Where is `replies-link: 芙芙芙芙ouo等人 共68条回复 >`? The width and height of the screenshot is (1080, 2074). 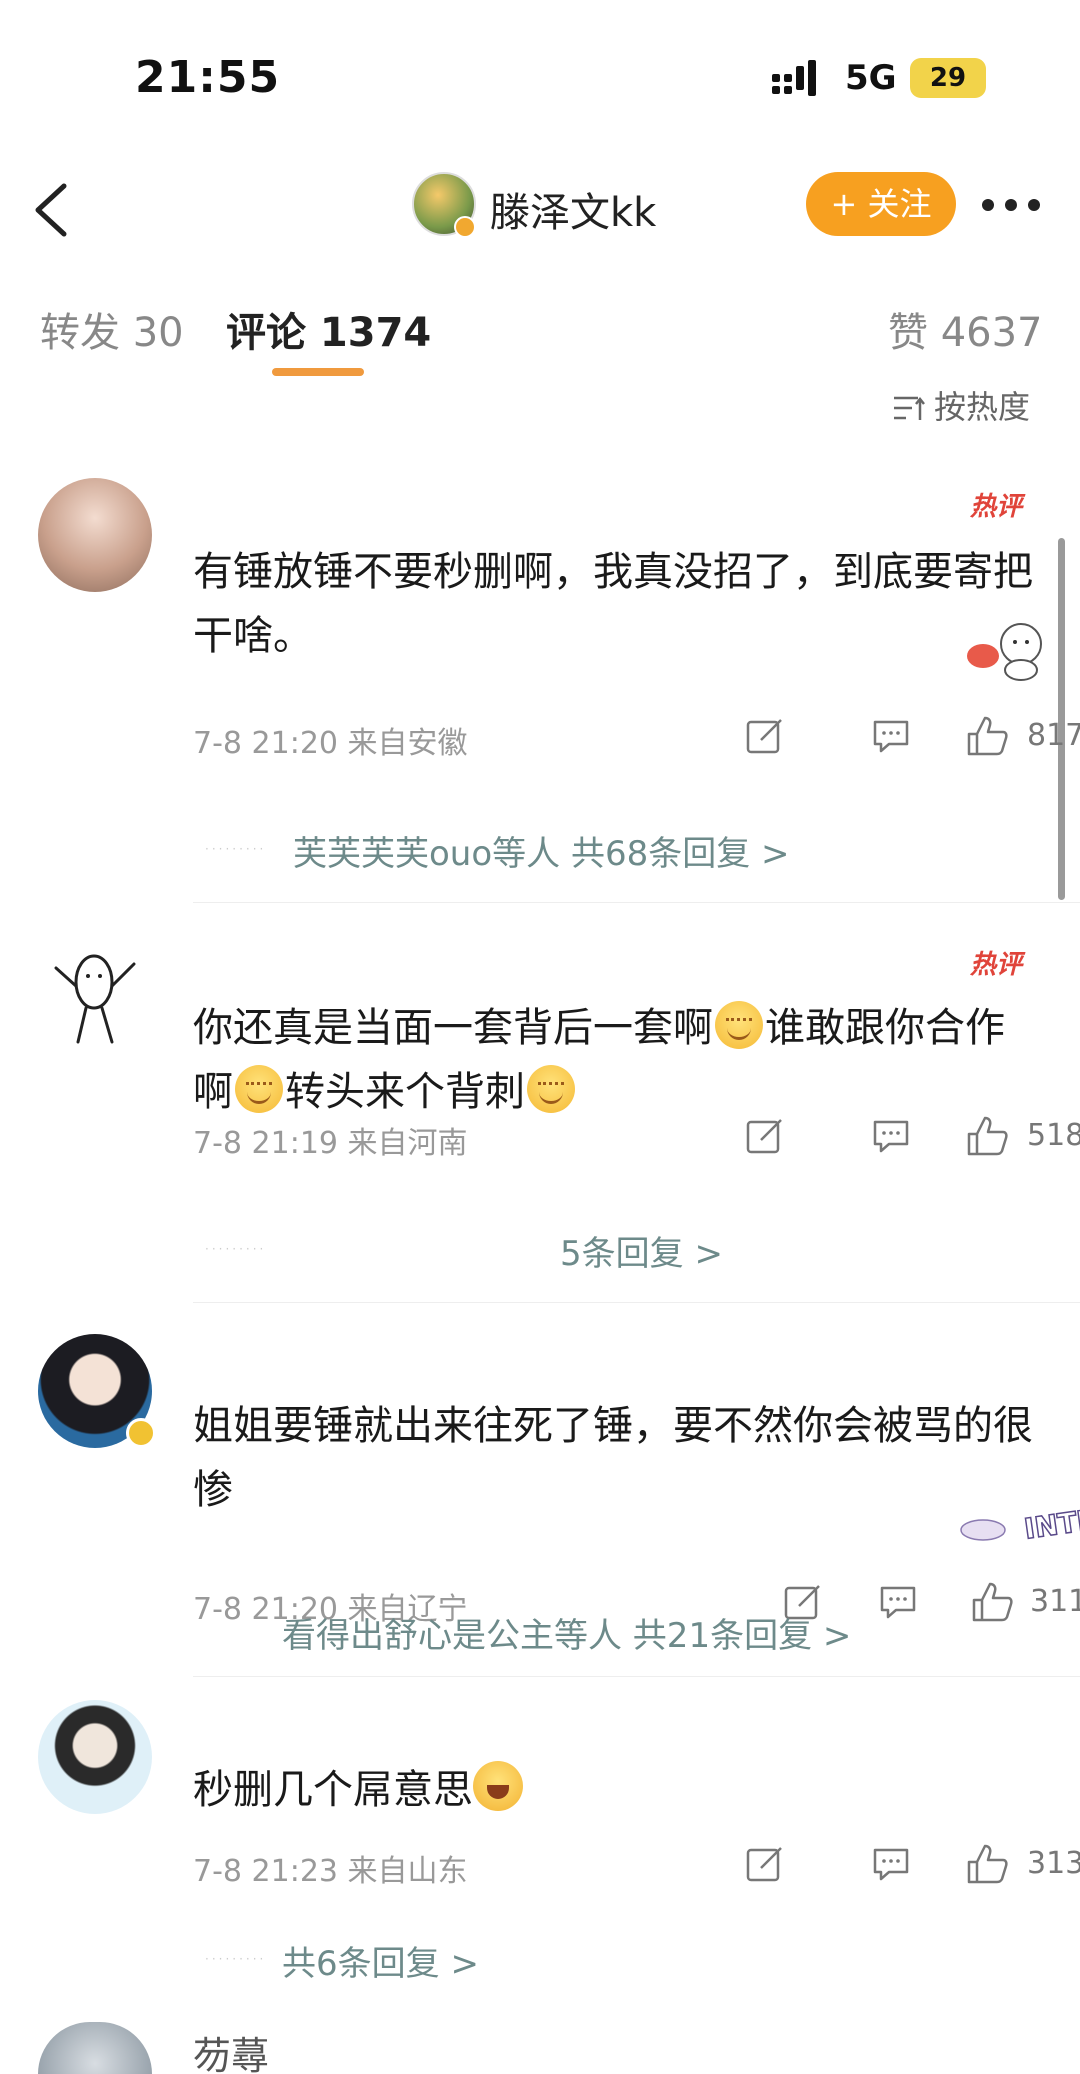
replies-link: 芙芙芙芙ouo等人 共68条回复 > is located at coordinates (541, 850).